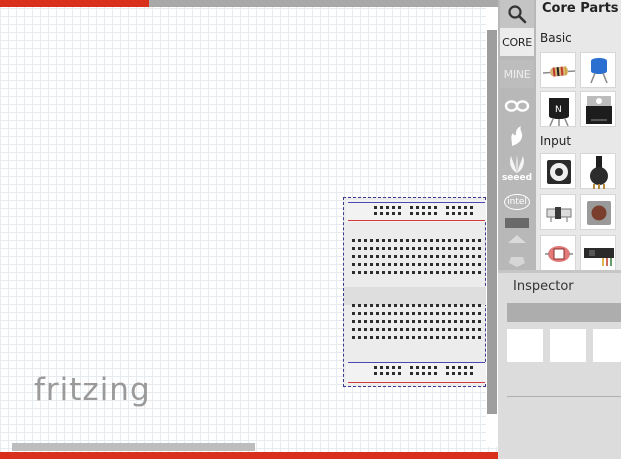  I want to click on part-resistor, so click(558, 70).